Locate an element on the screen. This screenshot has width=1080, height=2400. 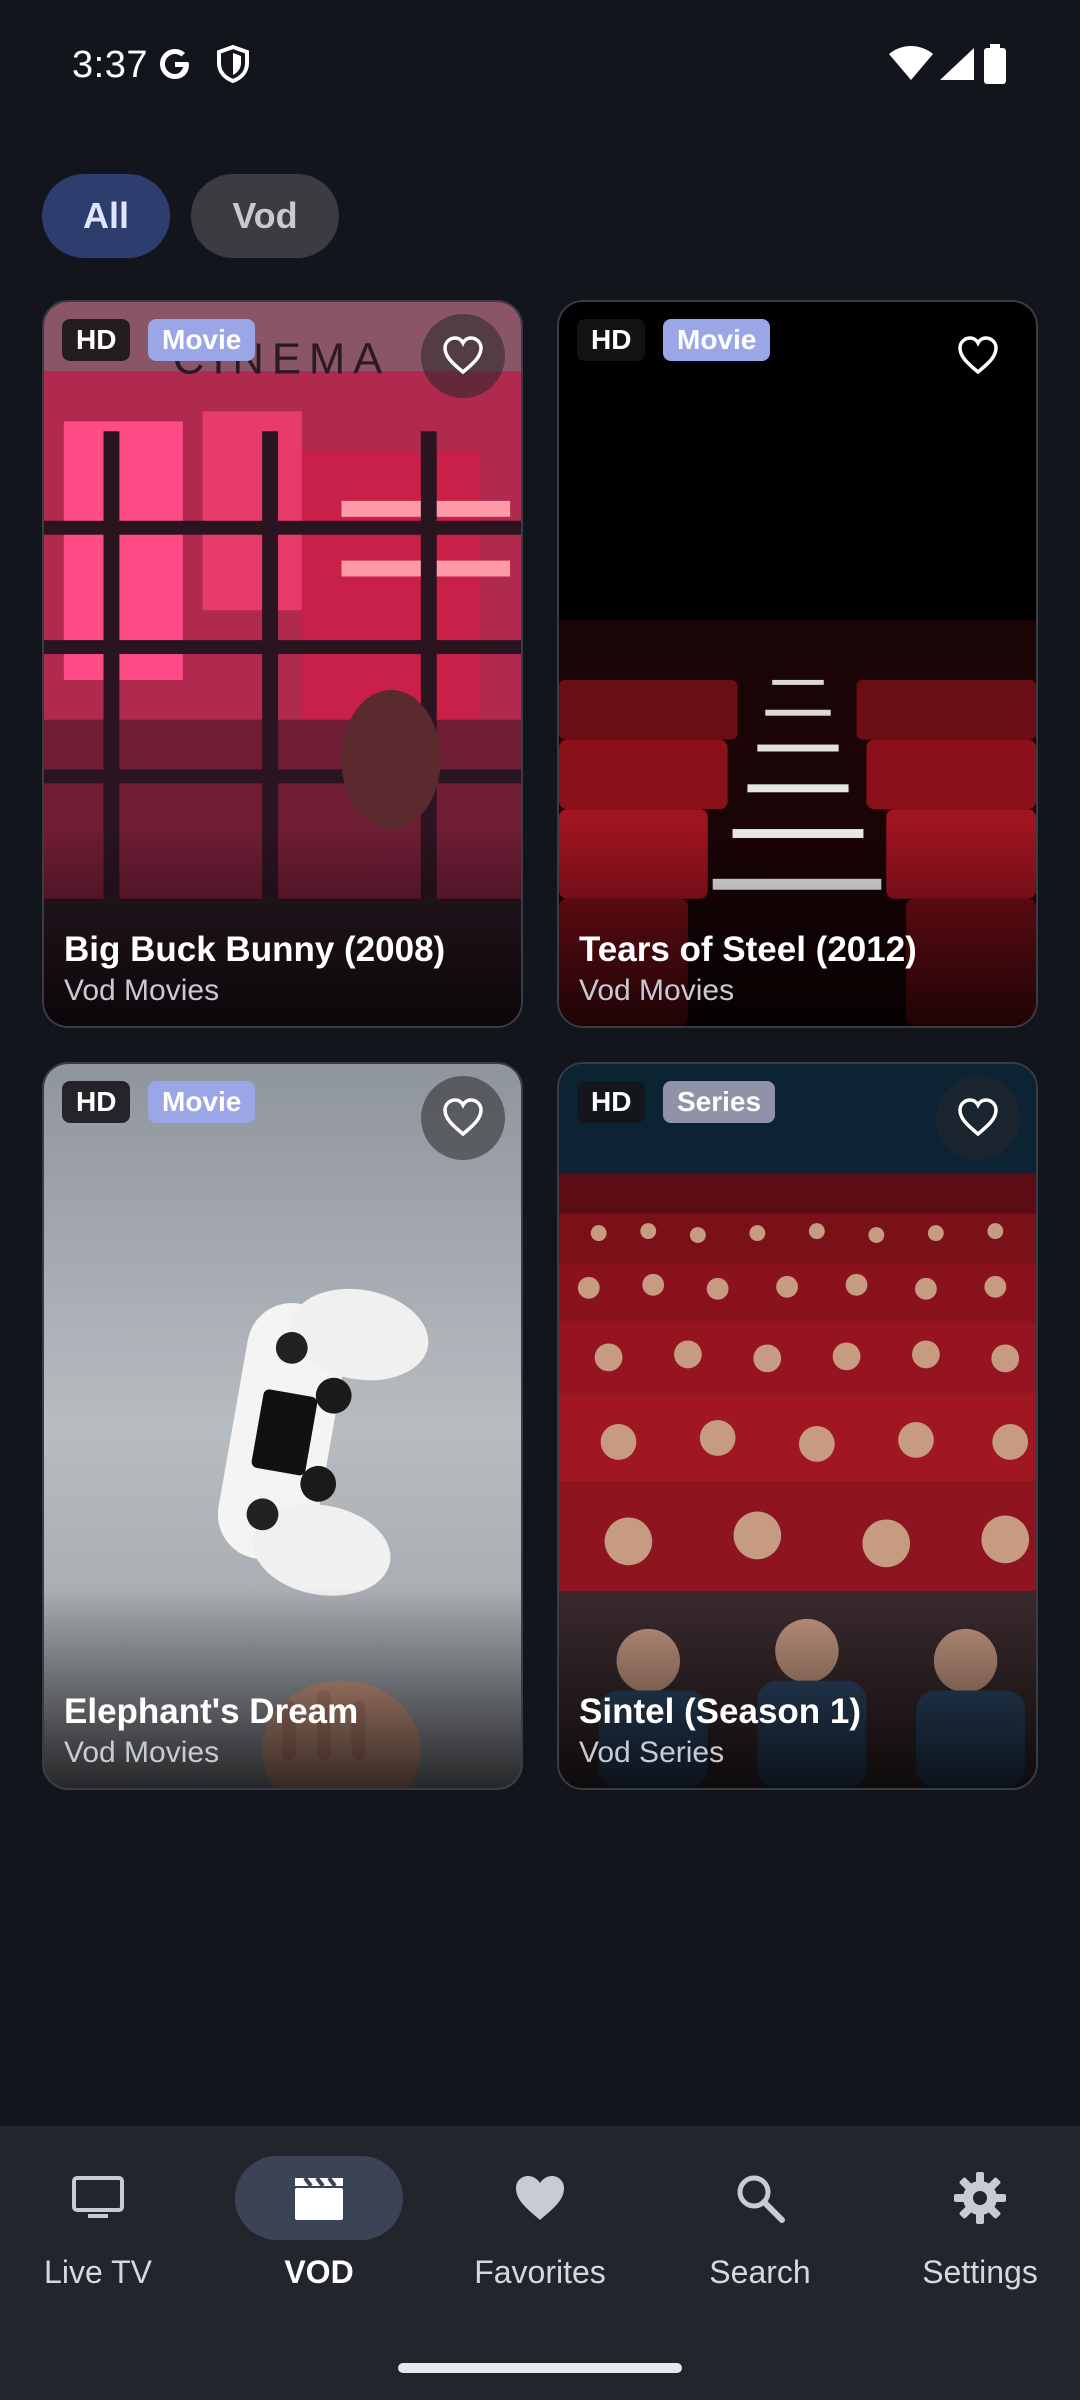
filter-chip-all: All is located at coordinates (106, 216).